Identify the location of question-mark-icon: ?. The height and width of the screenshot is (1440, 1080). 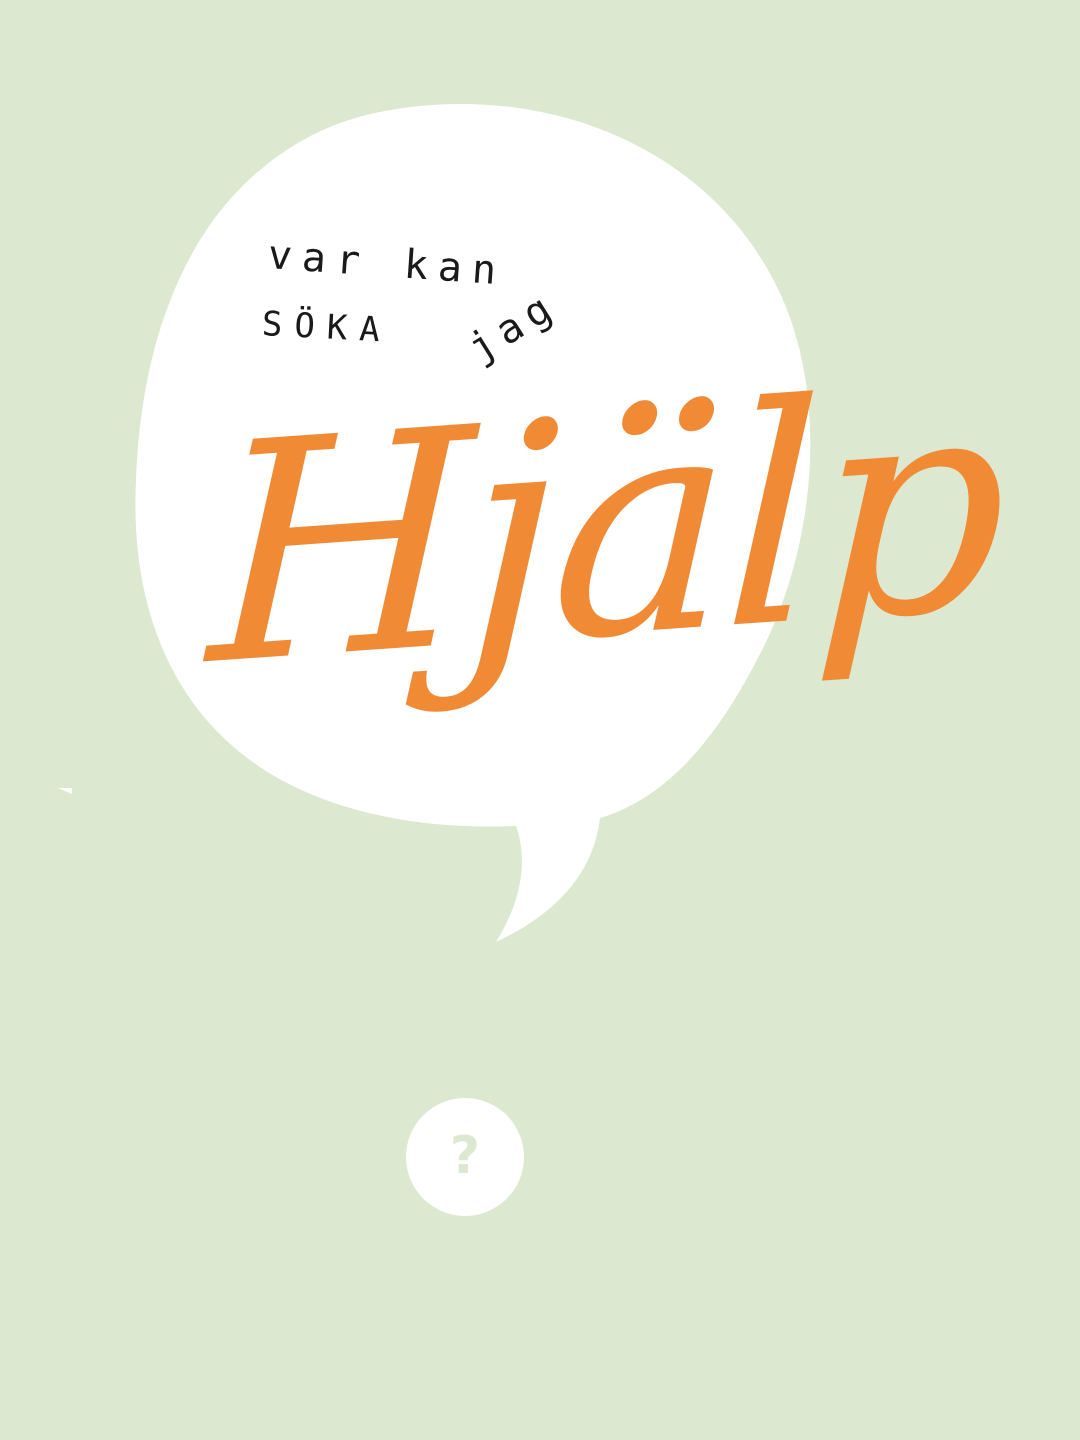
(465, 1156).